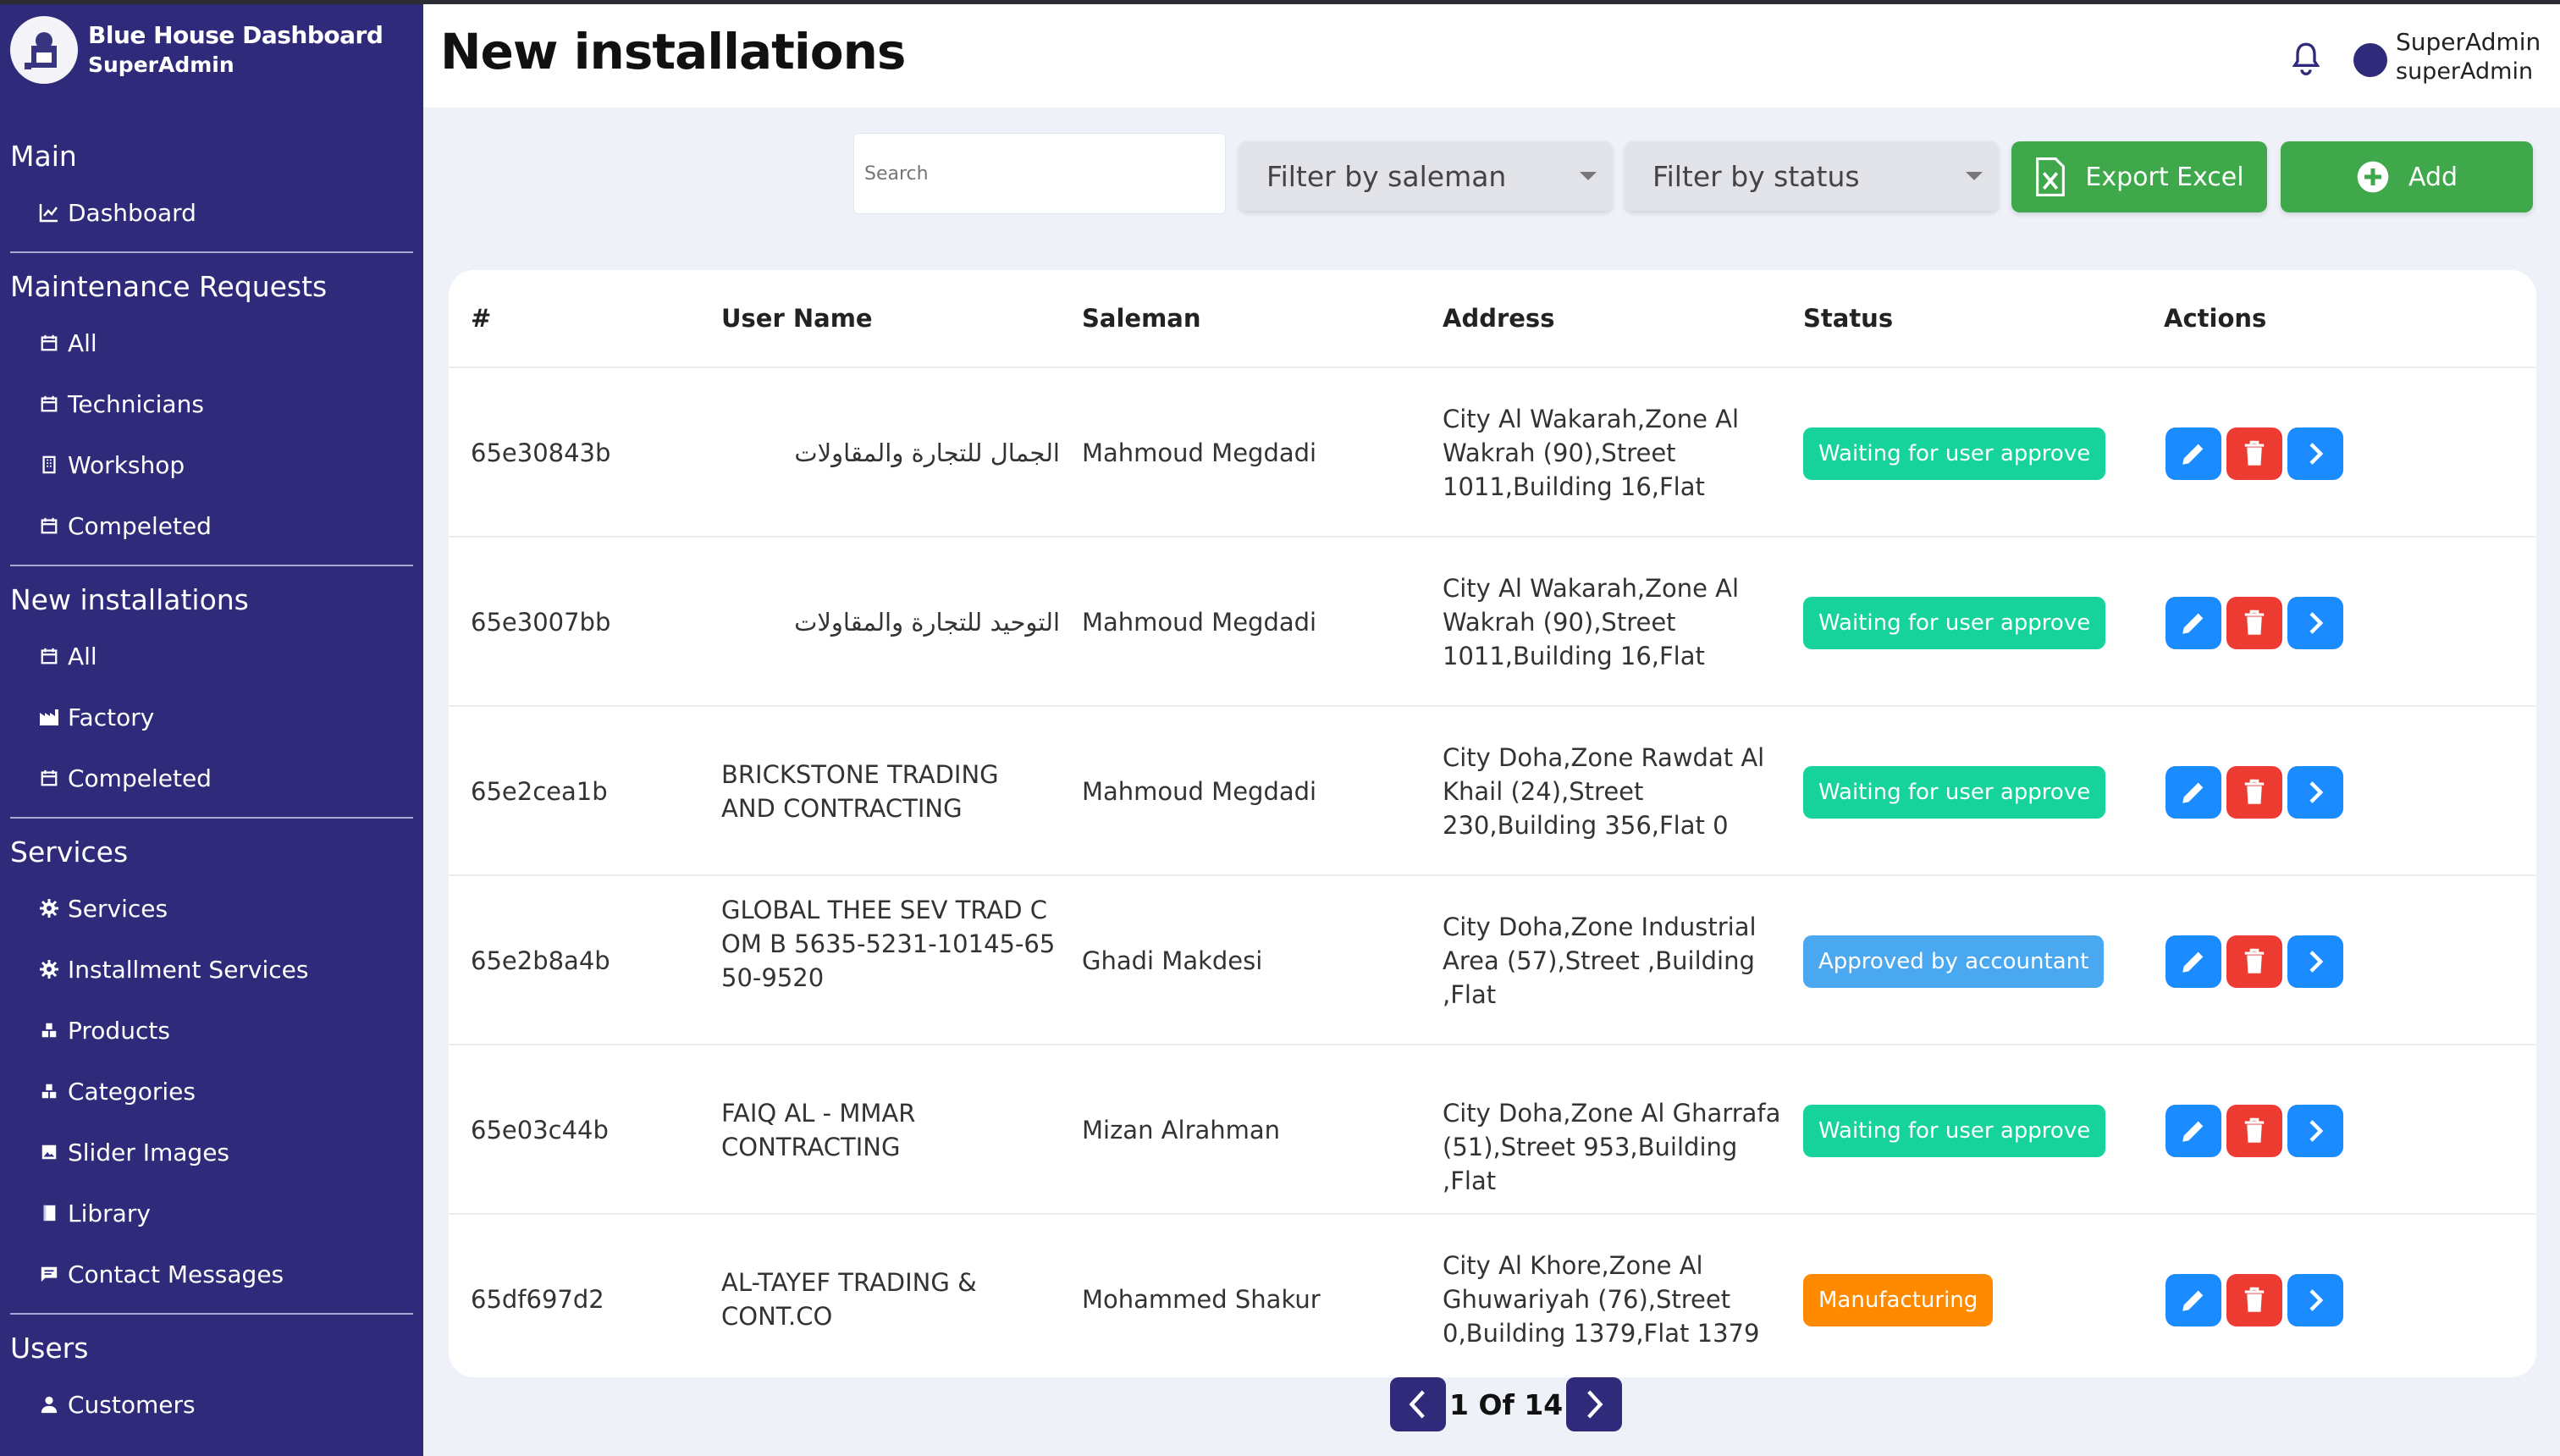  Describe the element at coordinates (1491, 56) in the screenshot. I see `header: New installations SuperAdmin superAdmin` at that location.